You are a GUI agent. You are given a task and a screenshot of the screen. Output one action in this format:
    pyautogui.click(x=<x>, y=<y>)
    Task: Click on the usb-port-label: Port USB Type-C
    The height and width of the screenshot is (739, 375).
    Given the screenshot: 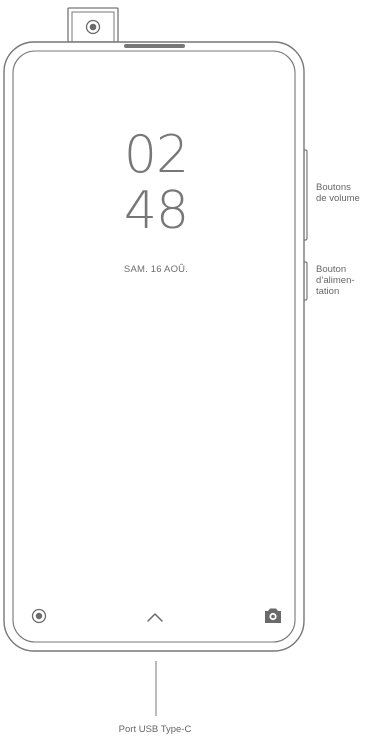 What is the action you would take?
    pyautogui.click(x=155, y=729)
    